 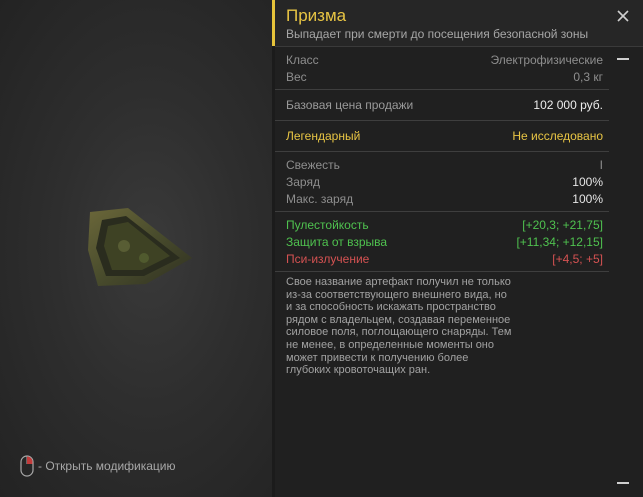 What do you see at coordinates (313, 164) in the screenshot?
I see `freshness-label: Свежесть` at bounding box center [313, 164].